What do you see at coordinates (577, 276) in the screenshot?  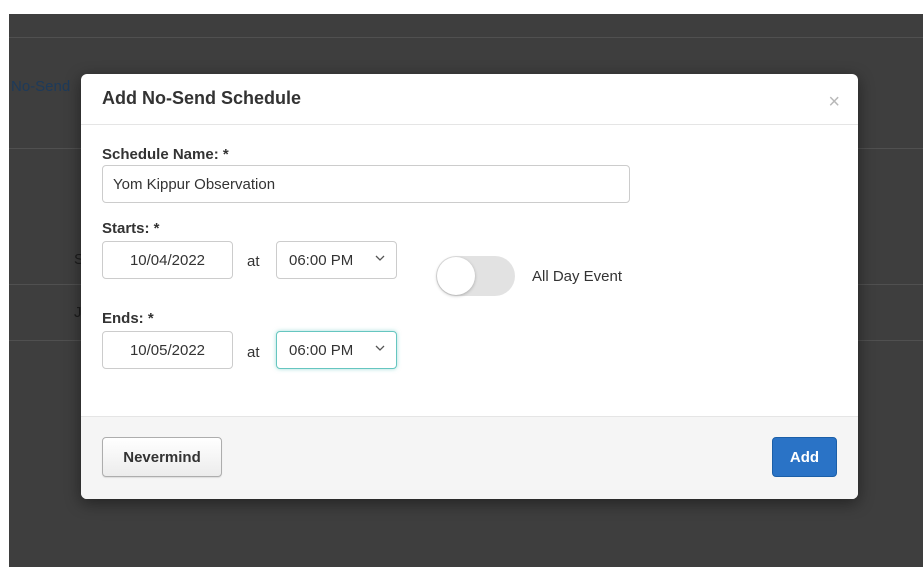 I see `all-day-label: All Day Event` at bounding box center [577, 276].